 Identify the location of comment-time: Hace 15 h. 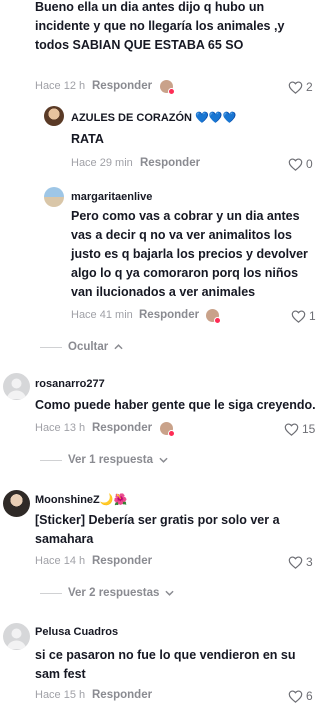
(60, 695).